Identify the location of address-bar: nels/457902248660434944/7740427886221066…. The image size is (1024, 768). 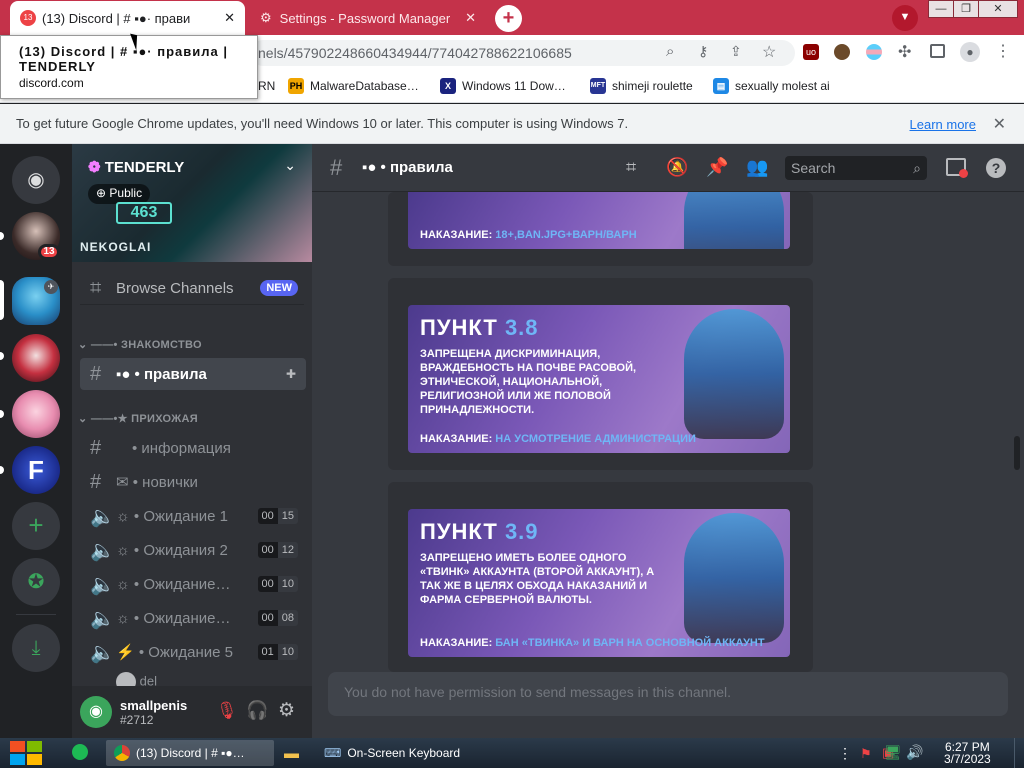
(522, 53).